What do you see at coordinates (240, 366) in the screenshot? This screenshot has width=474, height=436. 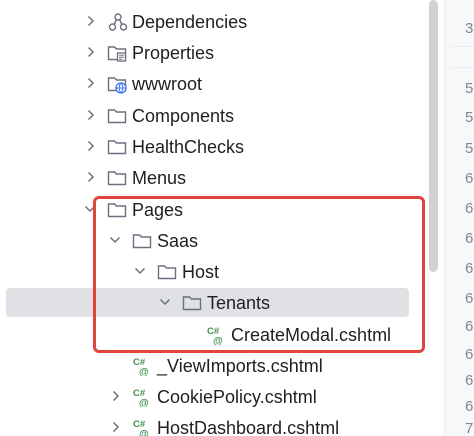 I see `tree-item-label: _ViewImports.cshtml` at bounding box center [240, 366].